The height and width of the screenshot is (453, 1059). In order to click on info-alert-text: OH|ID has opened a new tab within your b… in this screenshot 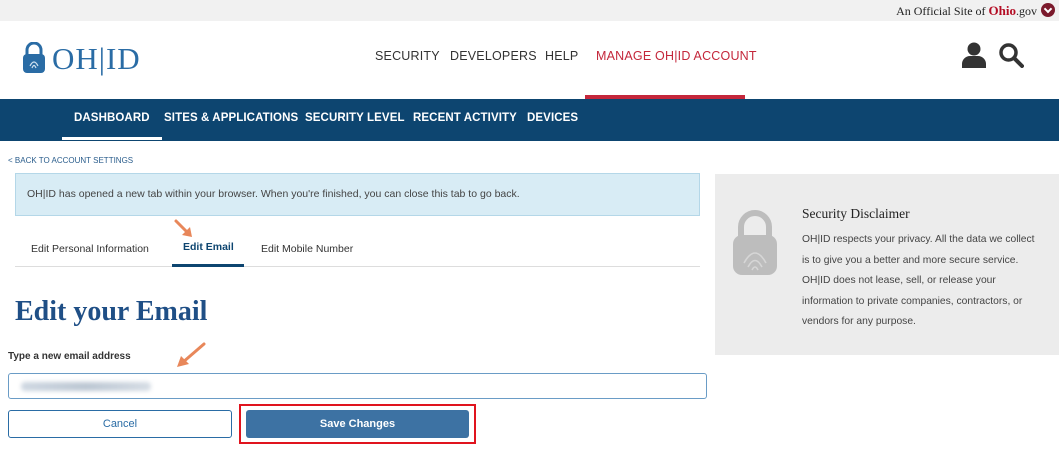, I will do `click(273, 194)`.